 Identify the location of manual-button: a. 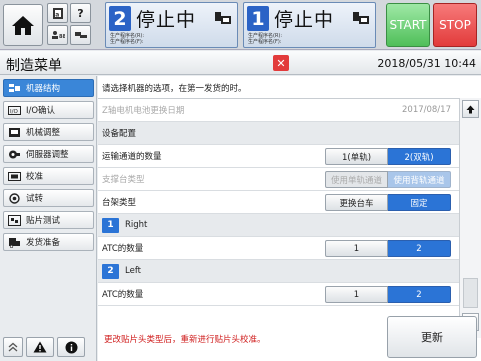
(57, 13).